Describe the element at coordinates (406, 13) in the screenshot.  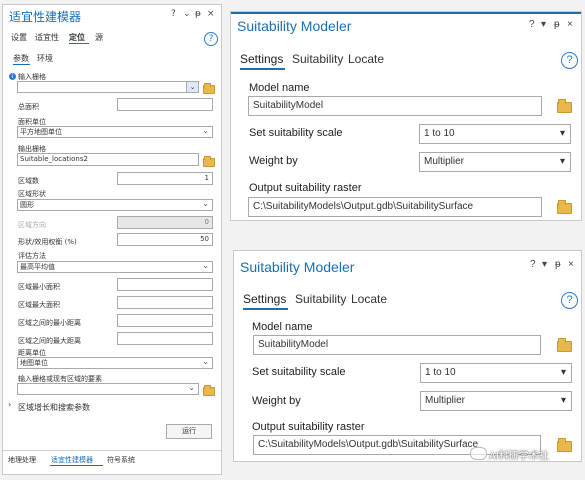
I see `accent-bar` at that location.